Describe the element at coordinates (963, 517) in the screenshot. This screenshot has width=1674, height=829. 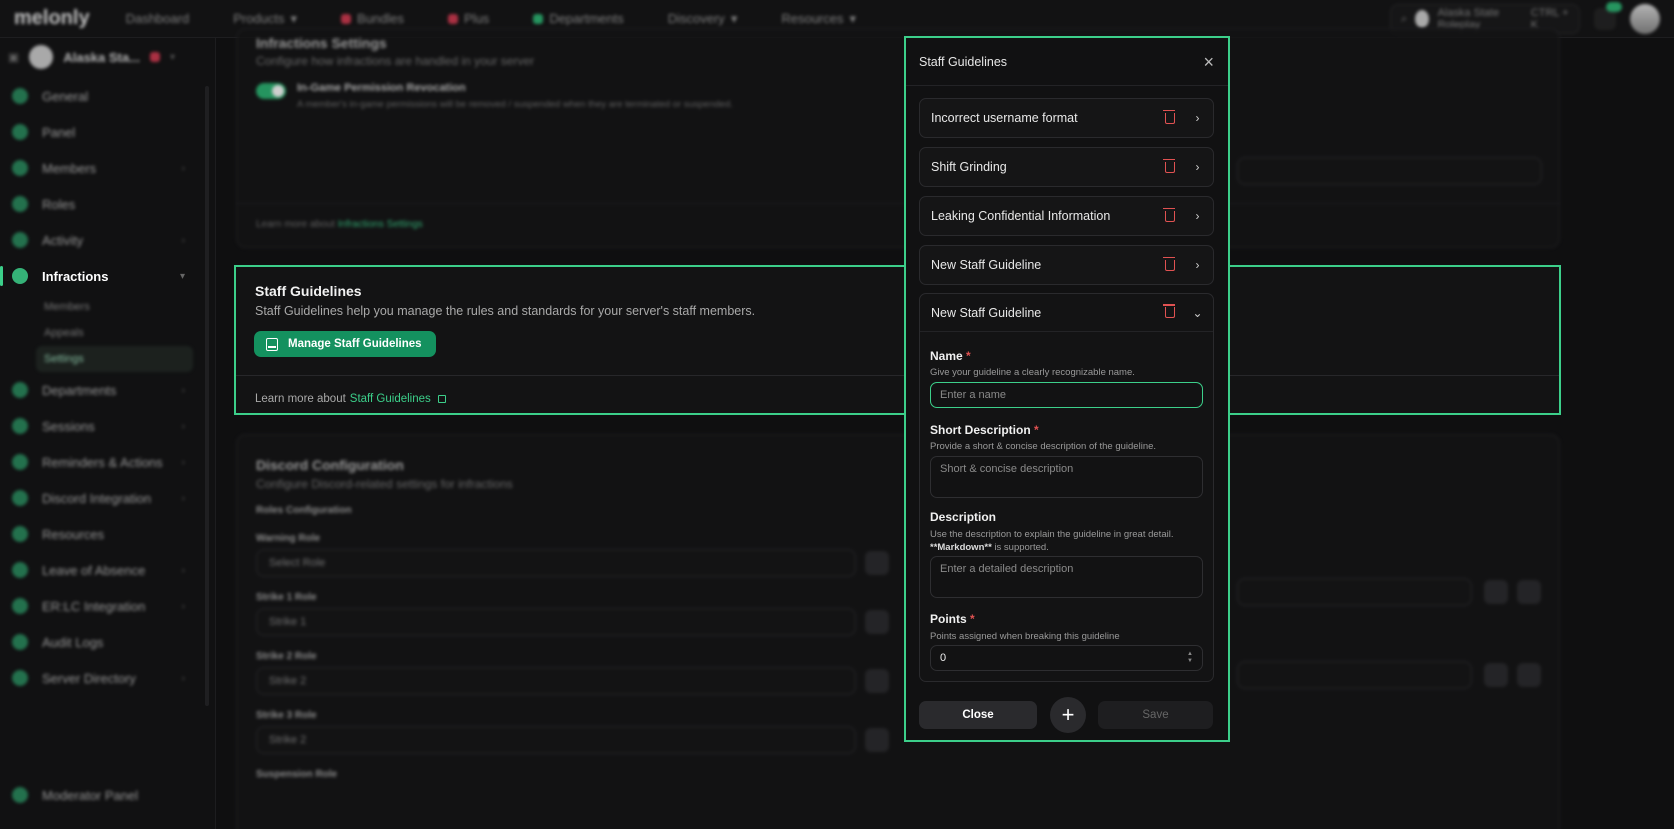
I see `description-label: Description` at that location.